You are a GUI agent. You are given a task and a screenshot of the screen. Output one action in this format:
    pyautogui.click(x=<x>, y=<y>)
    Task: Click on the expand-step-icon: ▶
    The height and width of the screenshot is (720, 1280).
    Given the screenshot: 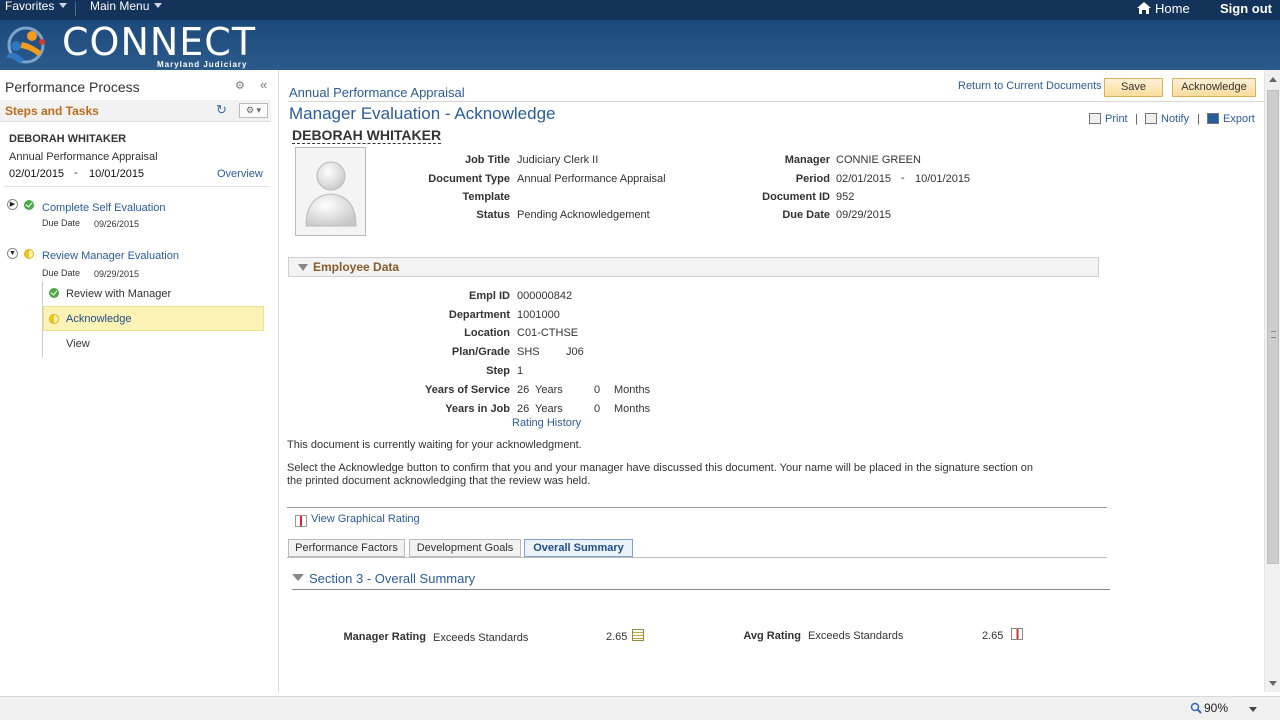 What is the action you would take?
    pyautogui.click(x=12, y=204)
    